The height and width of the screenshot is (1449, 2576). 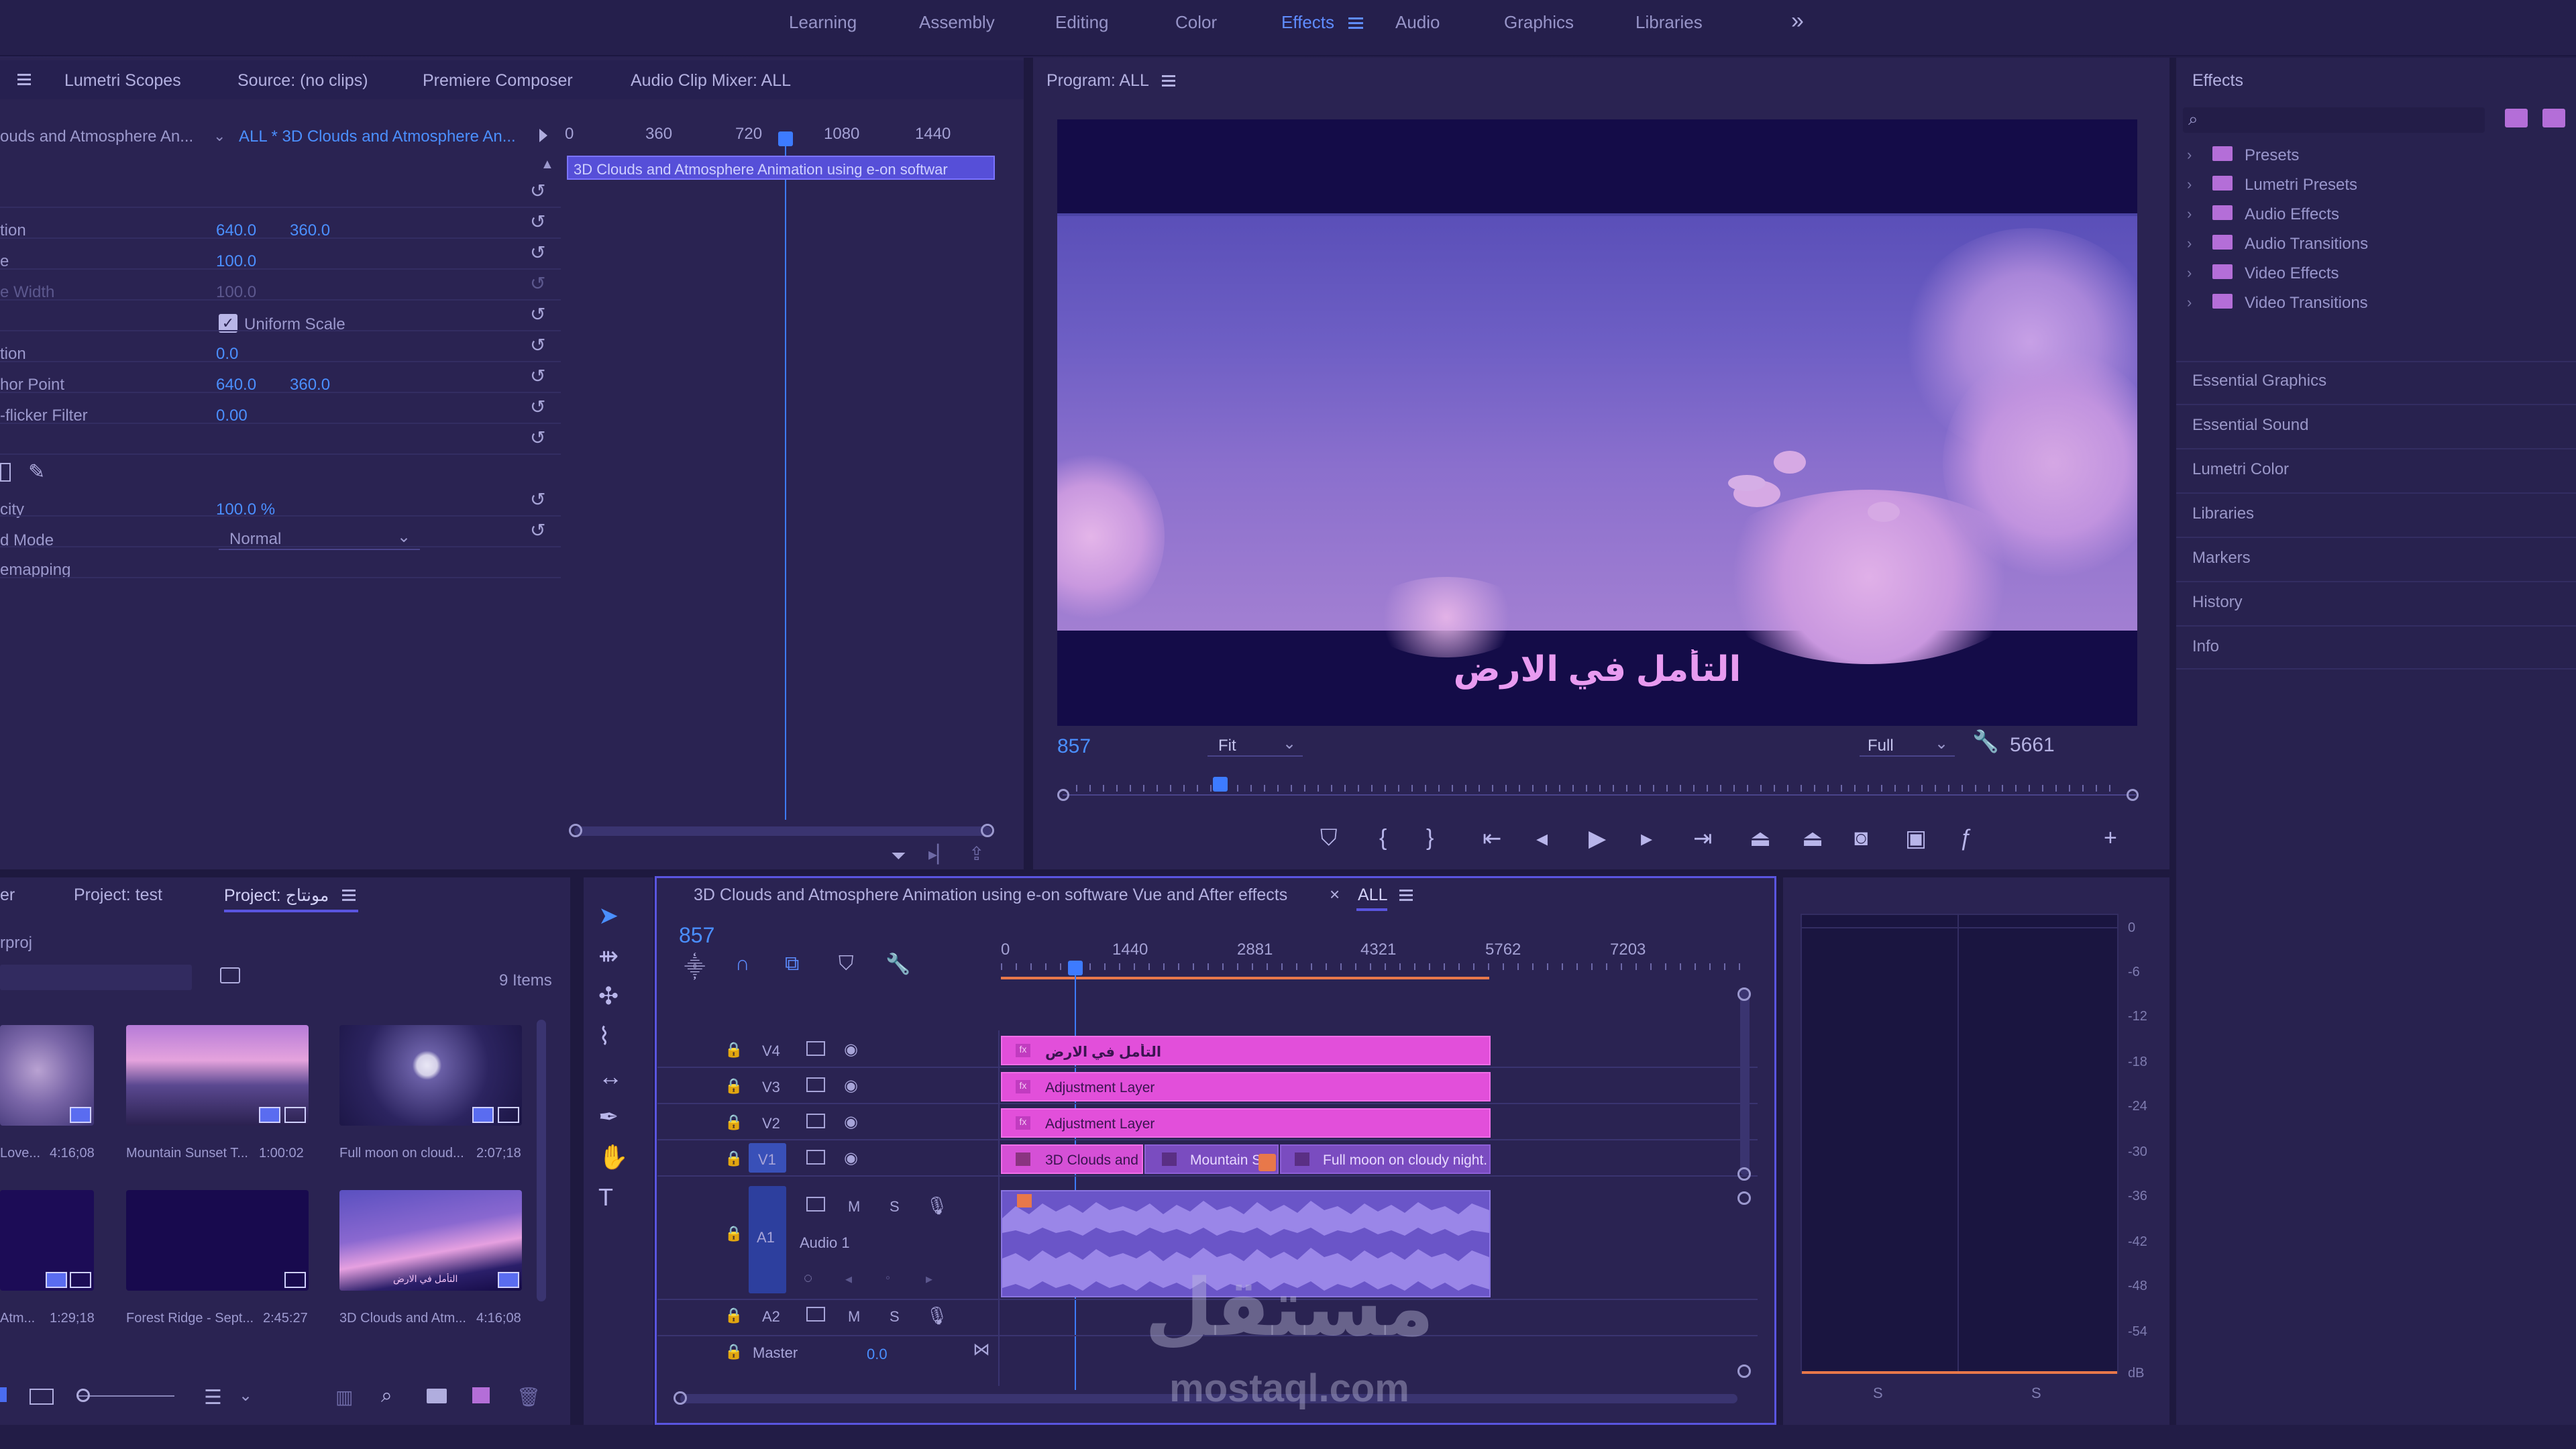 What do you see at coordinates (1372, 895) in the screenshot?
I see `timeline-tab-all: ALL` at bounding box center [1372, 895].